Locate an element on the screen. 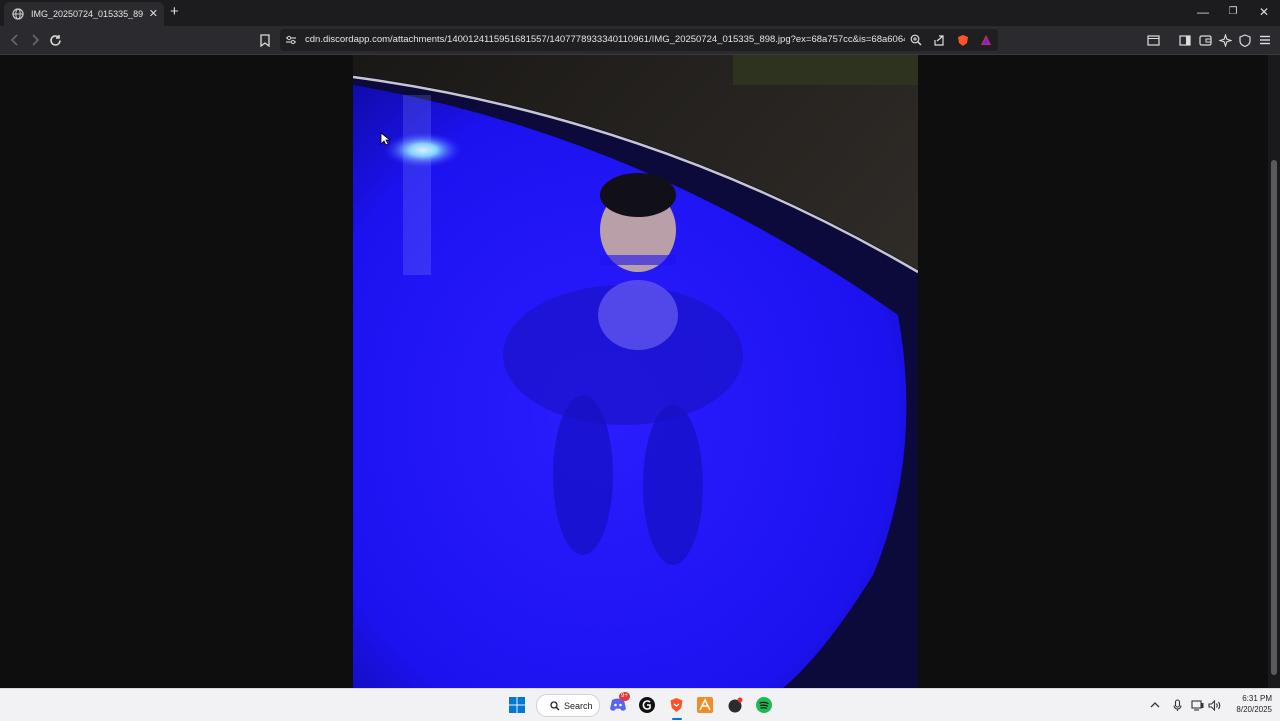 This screenshot has height=721, width=1280. active-tab: IMG_20250724_015335_898.jpg ✕ is located at coordinates (84, 14).